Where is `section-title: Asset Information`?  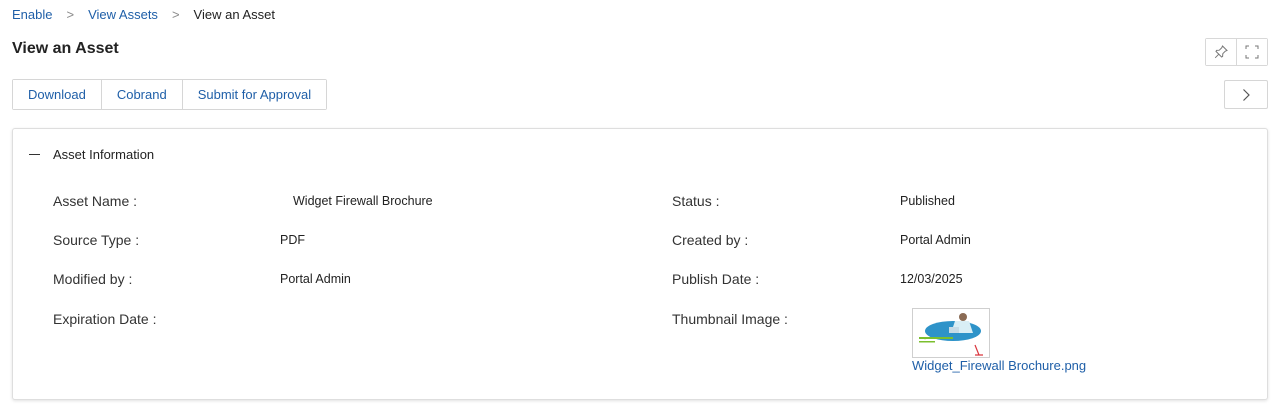
section-title: Asset Information is located at coordinates (104, 154).